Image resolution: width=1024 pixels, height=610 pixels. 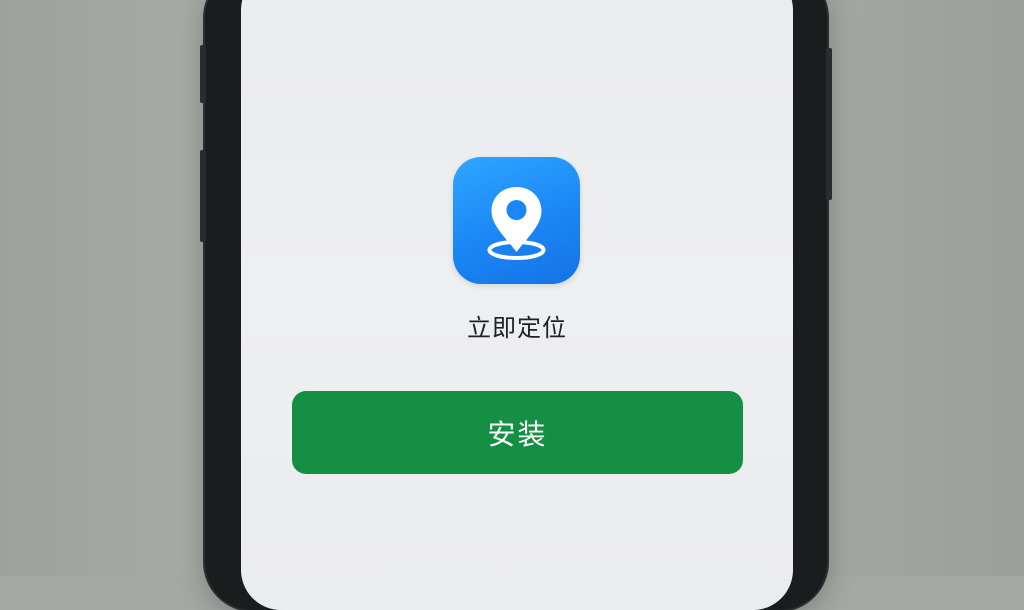 What do you see at coordinates (516, 223) in the screenshot?
I see `location-pin-icon` at bounding box center [516, 223].